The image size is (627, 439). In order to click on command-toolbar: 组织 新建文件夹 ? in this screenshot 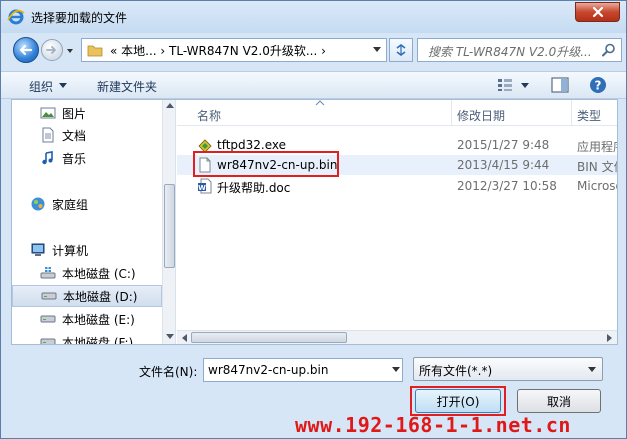, I will do `click(313, 85)`.